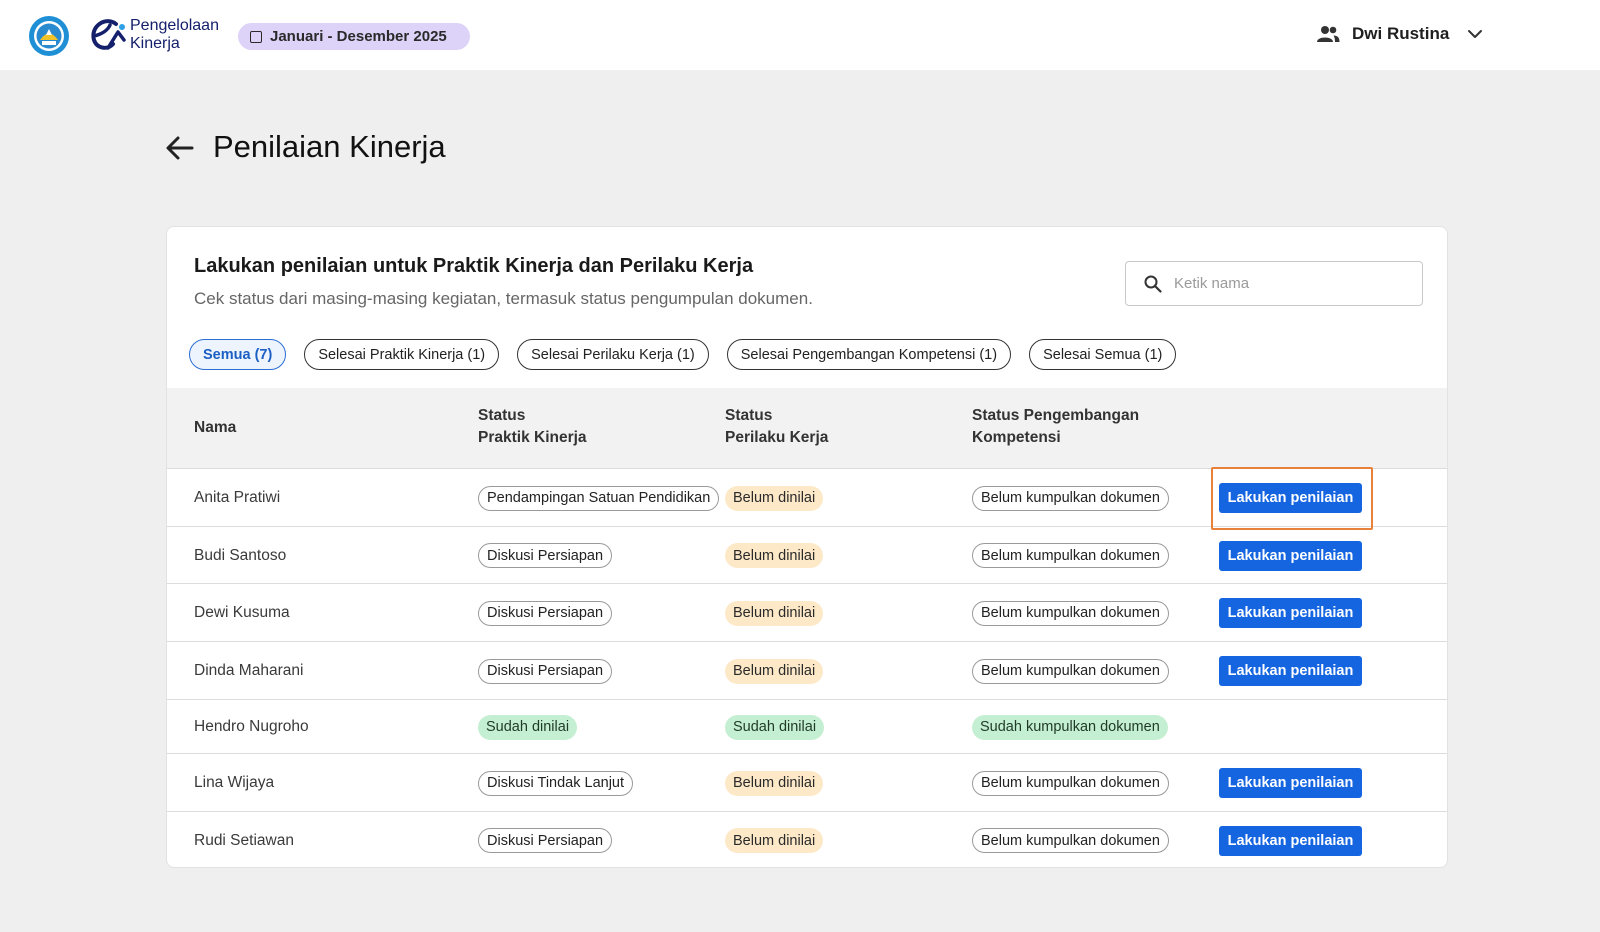 This screenshot has width=1600, height=932. I want to click on app-name: Pengelolaan Kinerja, so click(174, 35).